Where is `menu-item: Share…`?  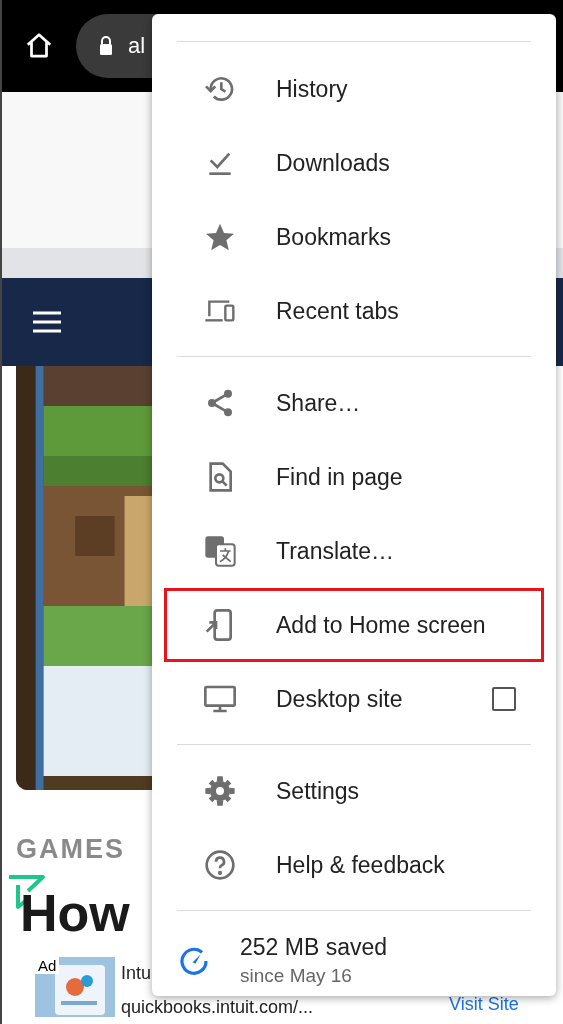
menu-item: Share… is located at coordinates (354, 403).